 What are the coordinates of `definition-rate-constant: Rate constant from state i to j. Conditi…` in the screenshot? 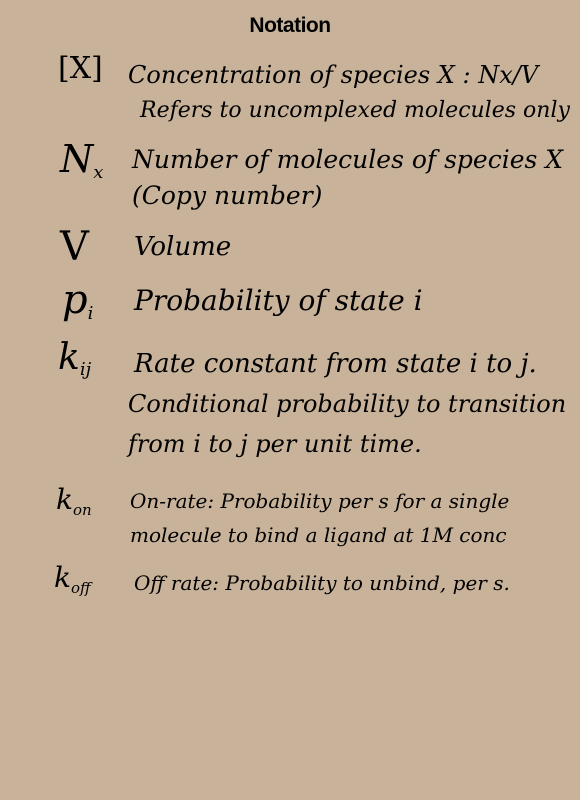 It's located at (347, 404).